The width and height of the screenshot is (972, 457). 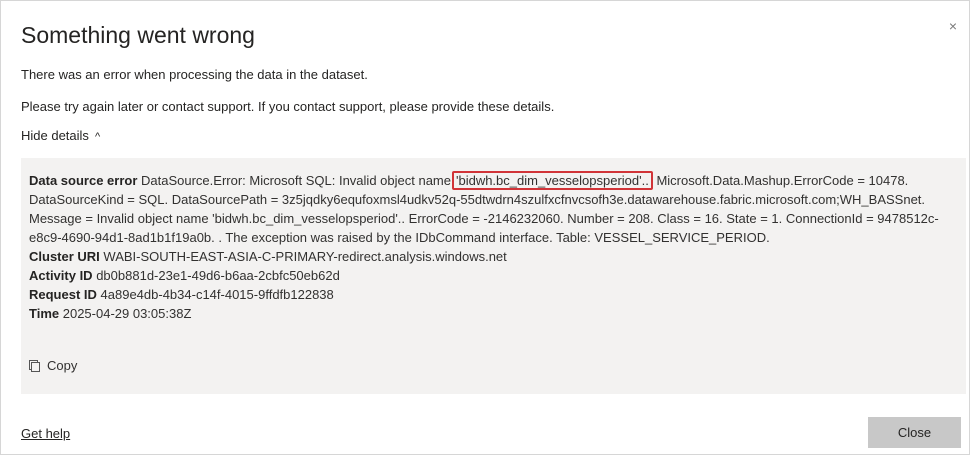 What do you see at coordinates (61, 275) in the screenshot?
I see `activity-id-label: Activity ID` at bounding box center [61, 275].